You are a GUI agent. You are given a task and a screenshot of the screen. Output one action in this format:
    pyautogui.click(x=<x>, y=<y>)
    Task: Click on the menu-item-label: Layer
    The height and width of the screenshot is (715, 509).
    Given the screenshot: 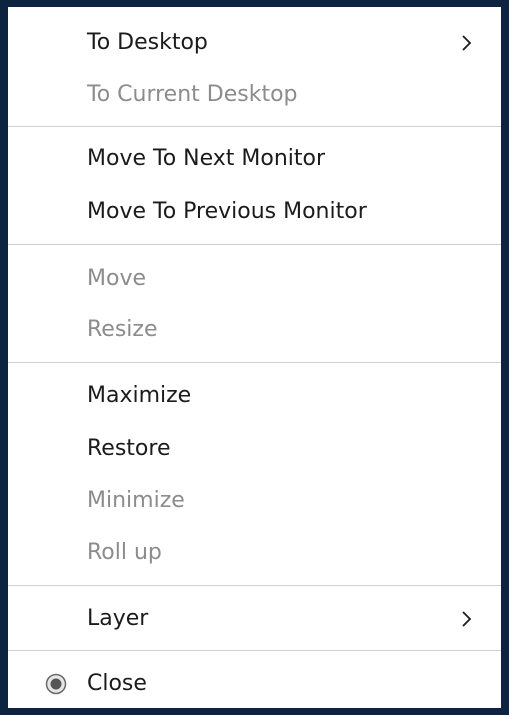 What is the action you would take?
    pyautogui.click(x=118, y=618)
    